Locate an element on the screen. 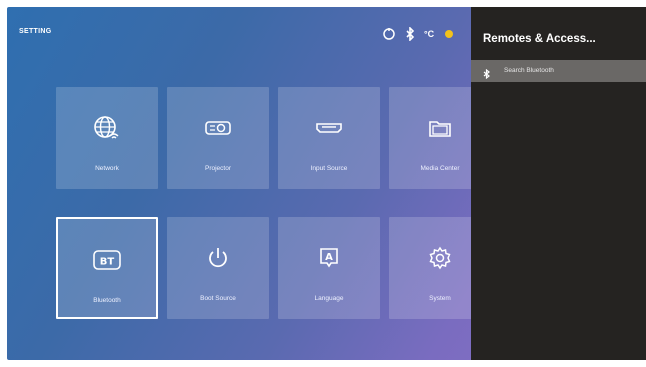 This screenshot has height=367, width=646. power-icon is located at coordinates (218, 258).